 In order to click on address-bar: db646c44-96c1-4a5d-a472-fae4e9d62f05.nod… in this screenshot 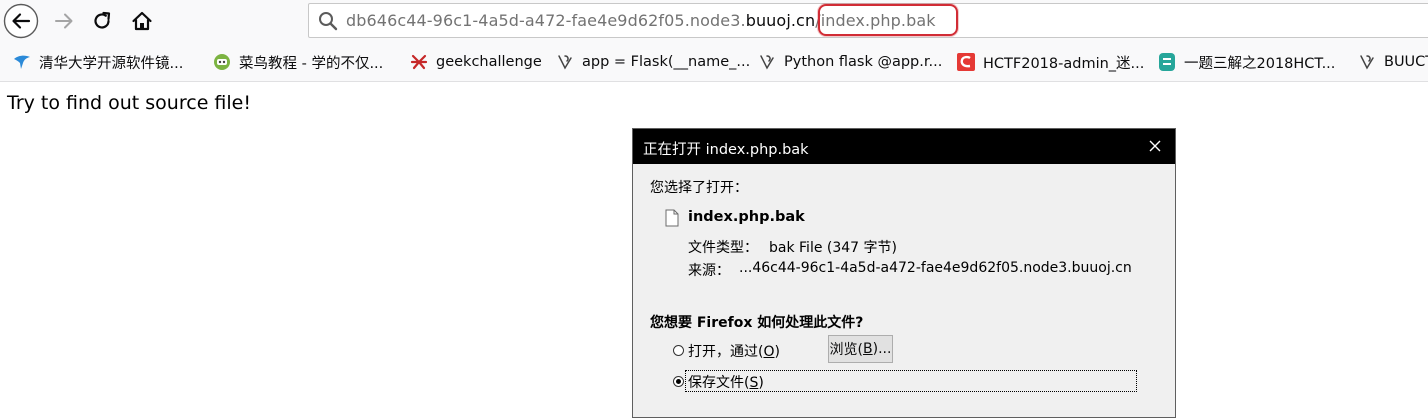, I will do `click(868, 20)`.